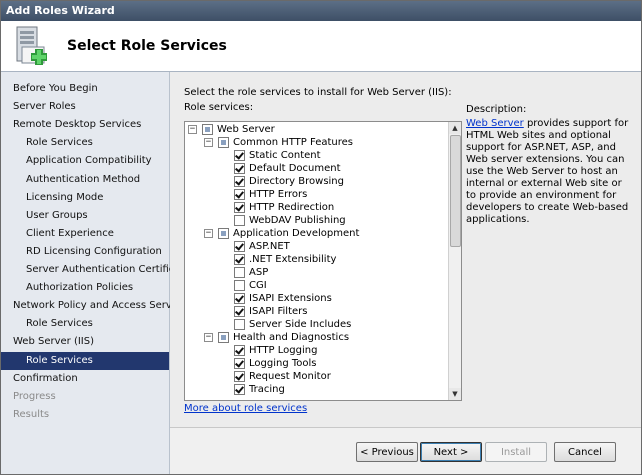 The width and height of the screenshot is (642, 475). I want to click on scroll-thumb, so click(455, 191).